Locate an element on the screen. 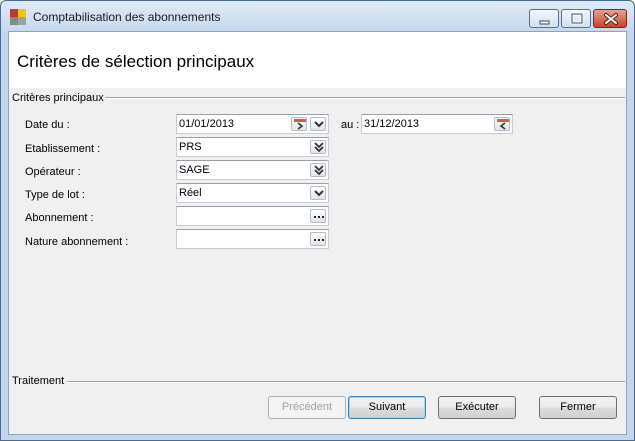  nature-abonnement-browse-button is located at coordinates (318, 239).